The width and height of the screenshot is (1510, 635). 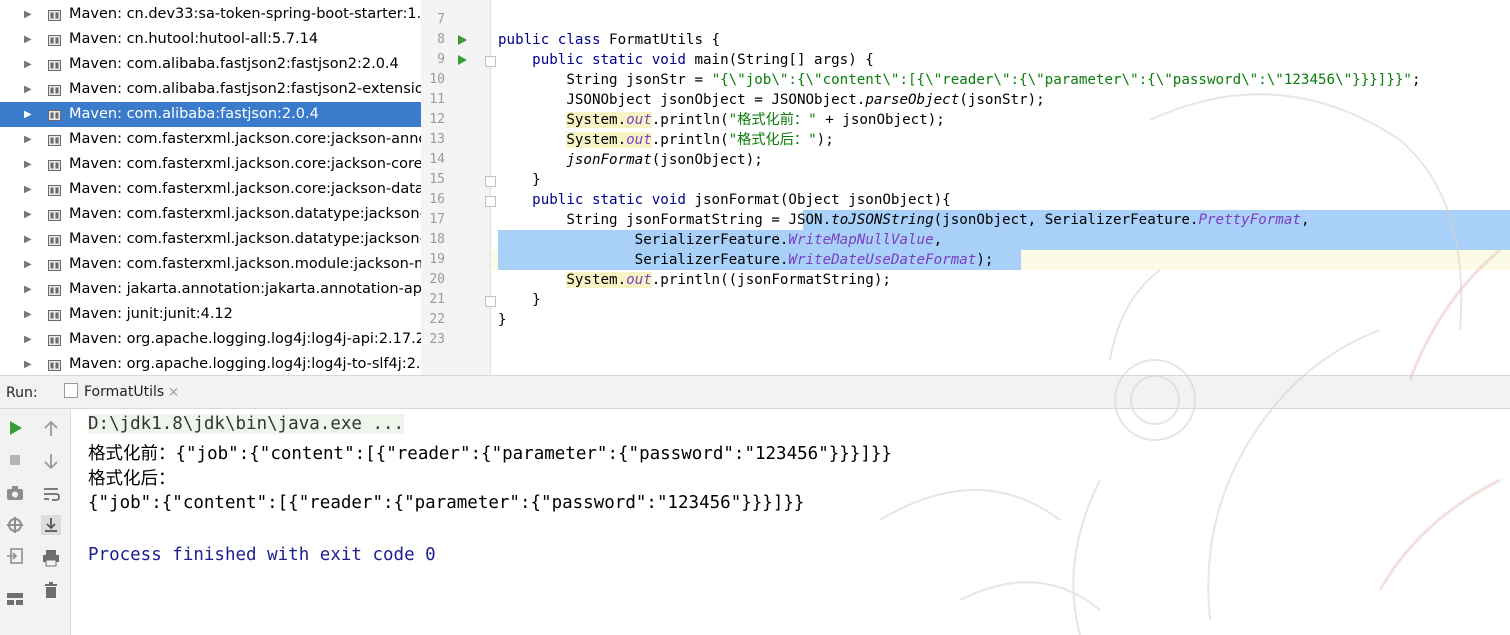 What do you see at coordinates (173, 392) in the screenshot?
I see `close-tab-icon: ×` at bounding box center [173, 392].